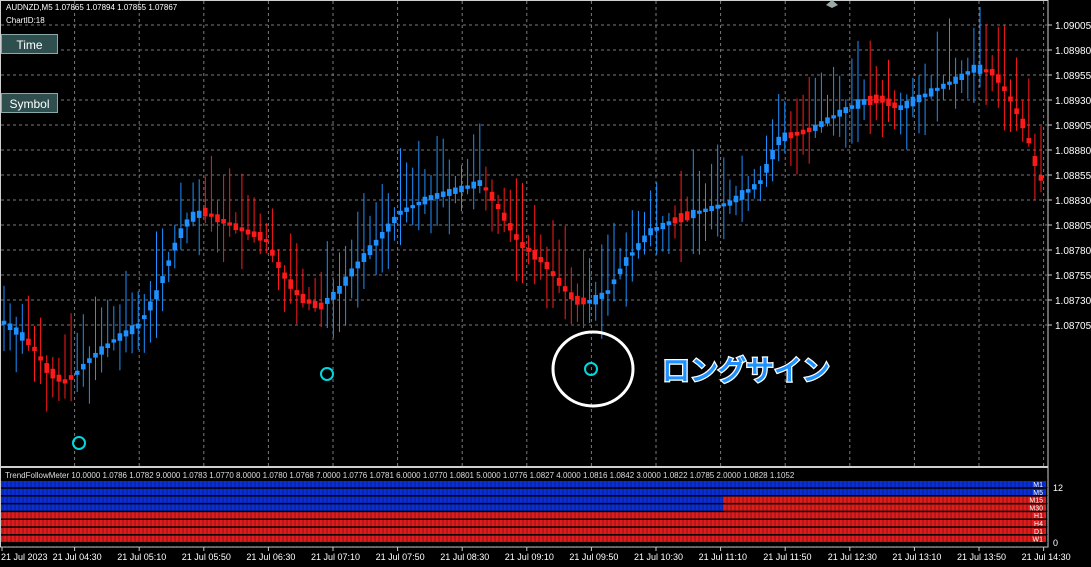 The width and height of the screenshot is (1091, 567). Describe the element at coordinates (327, 374) in the screenshot. I see `signal-circle` at that location.